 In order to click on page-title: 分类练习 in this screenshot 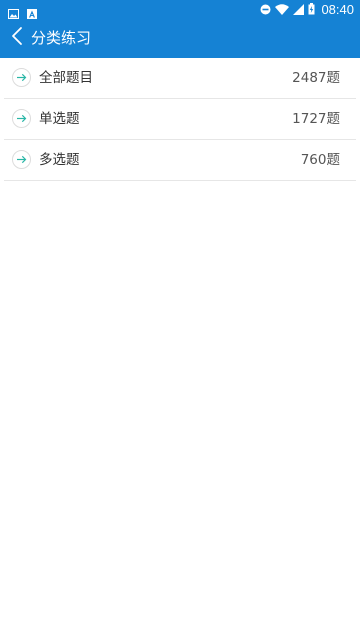, I will do `click(61, 38)`.